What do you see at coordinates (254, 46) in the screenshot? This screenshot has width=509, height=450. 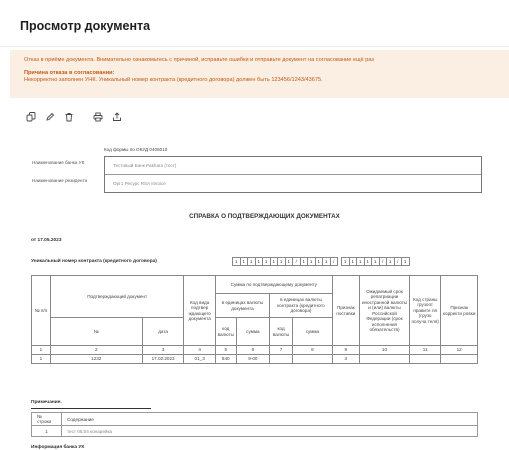 I see `header-divider` at bounding box center [254, 46].